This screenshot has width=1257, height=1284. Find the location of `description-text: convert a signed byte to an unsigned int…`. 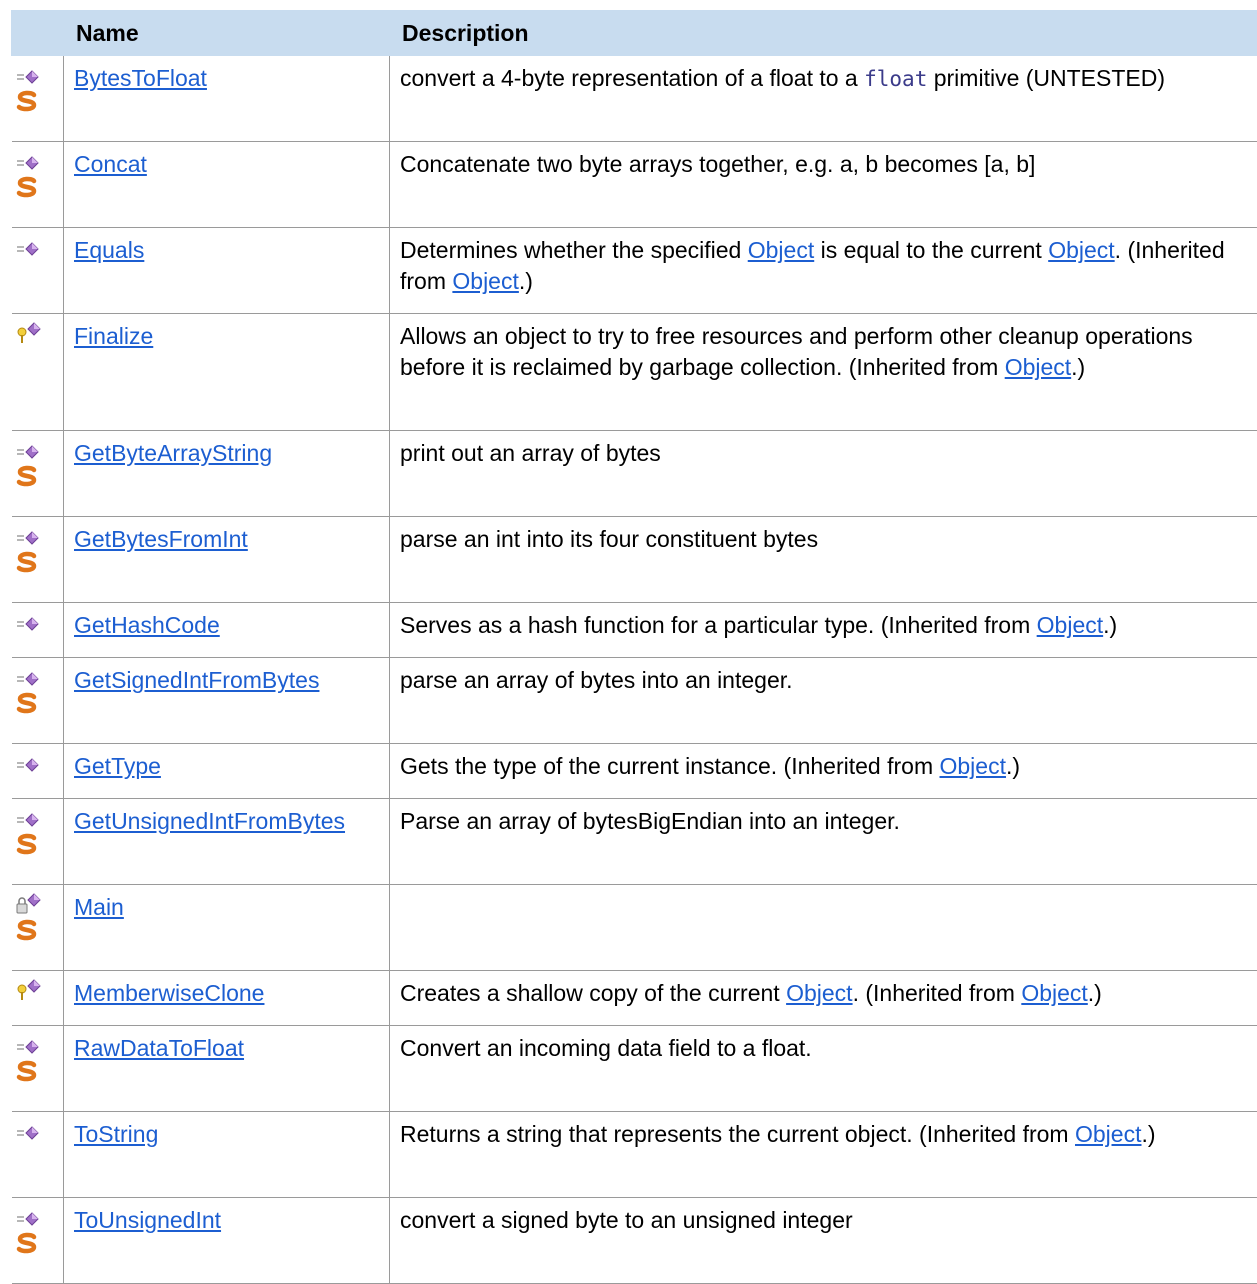

description-text: convert a signed byte to an unsigned int… is located at coordinates (626, 1220).